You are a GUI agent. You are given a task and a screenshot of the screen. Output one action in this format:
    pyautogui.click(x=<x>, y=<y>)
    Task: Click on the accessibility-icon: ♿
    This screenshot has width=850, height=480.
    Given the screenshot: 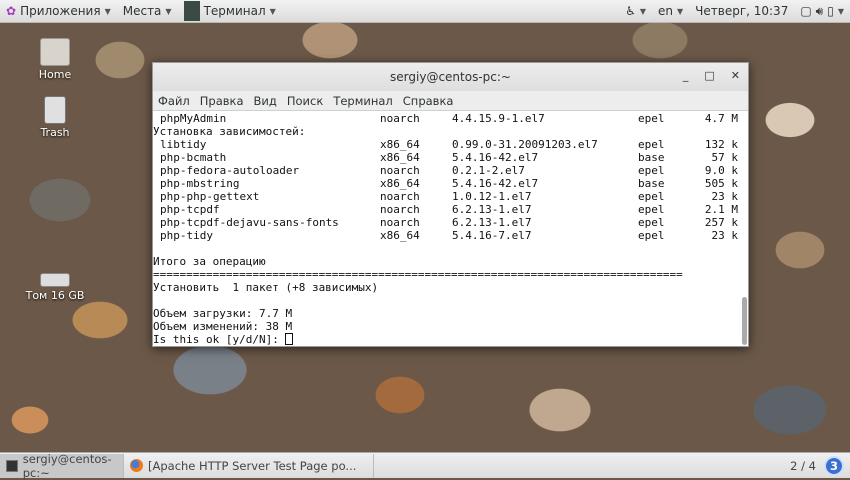 What is the action you would take?
    pyautogui.click(x=630, y=11)
    